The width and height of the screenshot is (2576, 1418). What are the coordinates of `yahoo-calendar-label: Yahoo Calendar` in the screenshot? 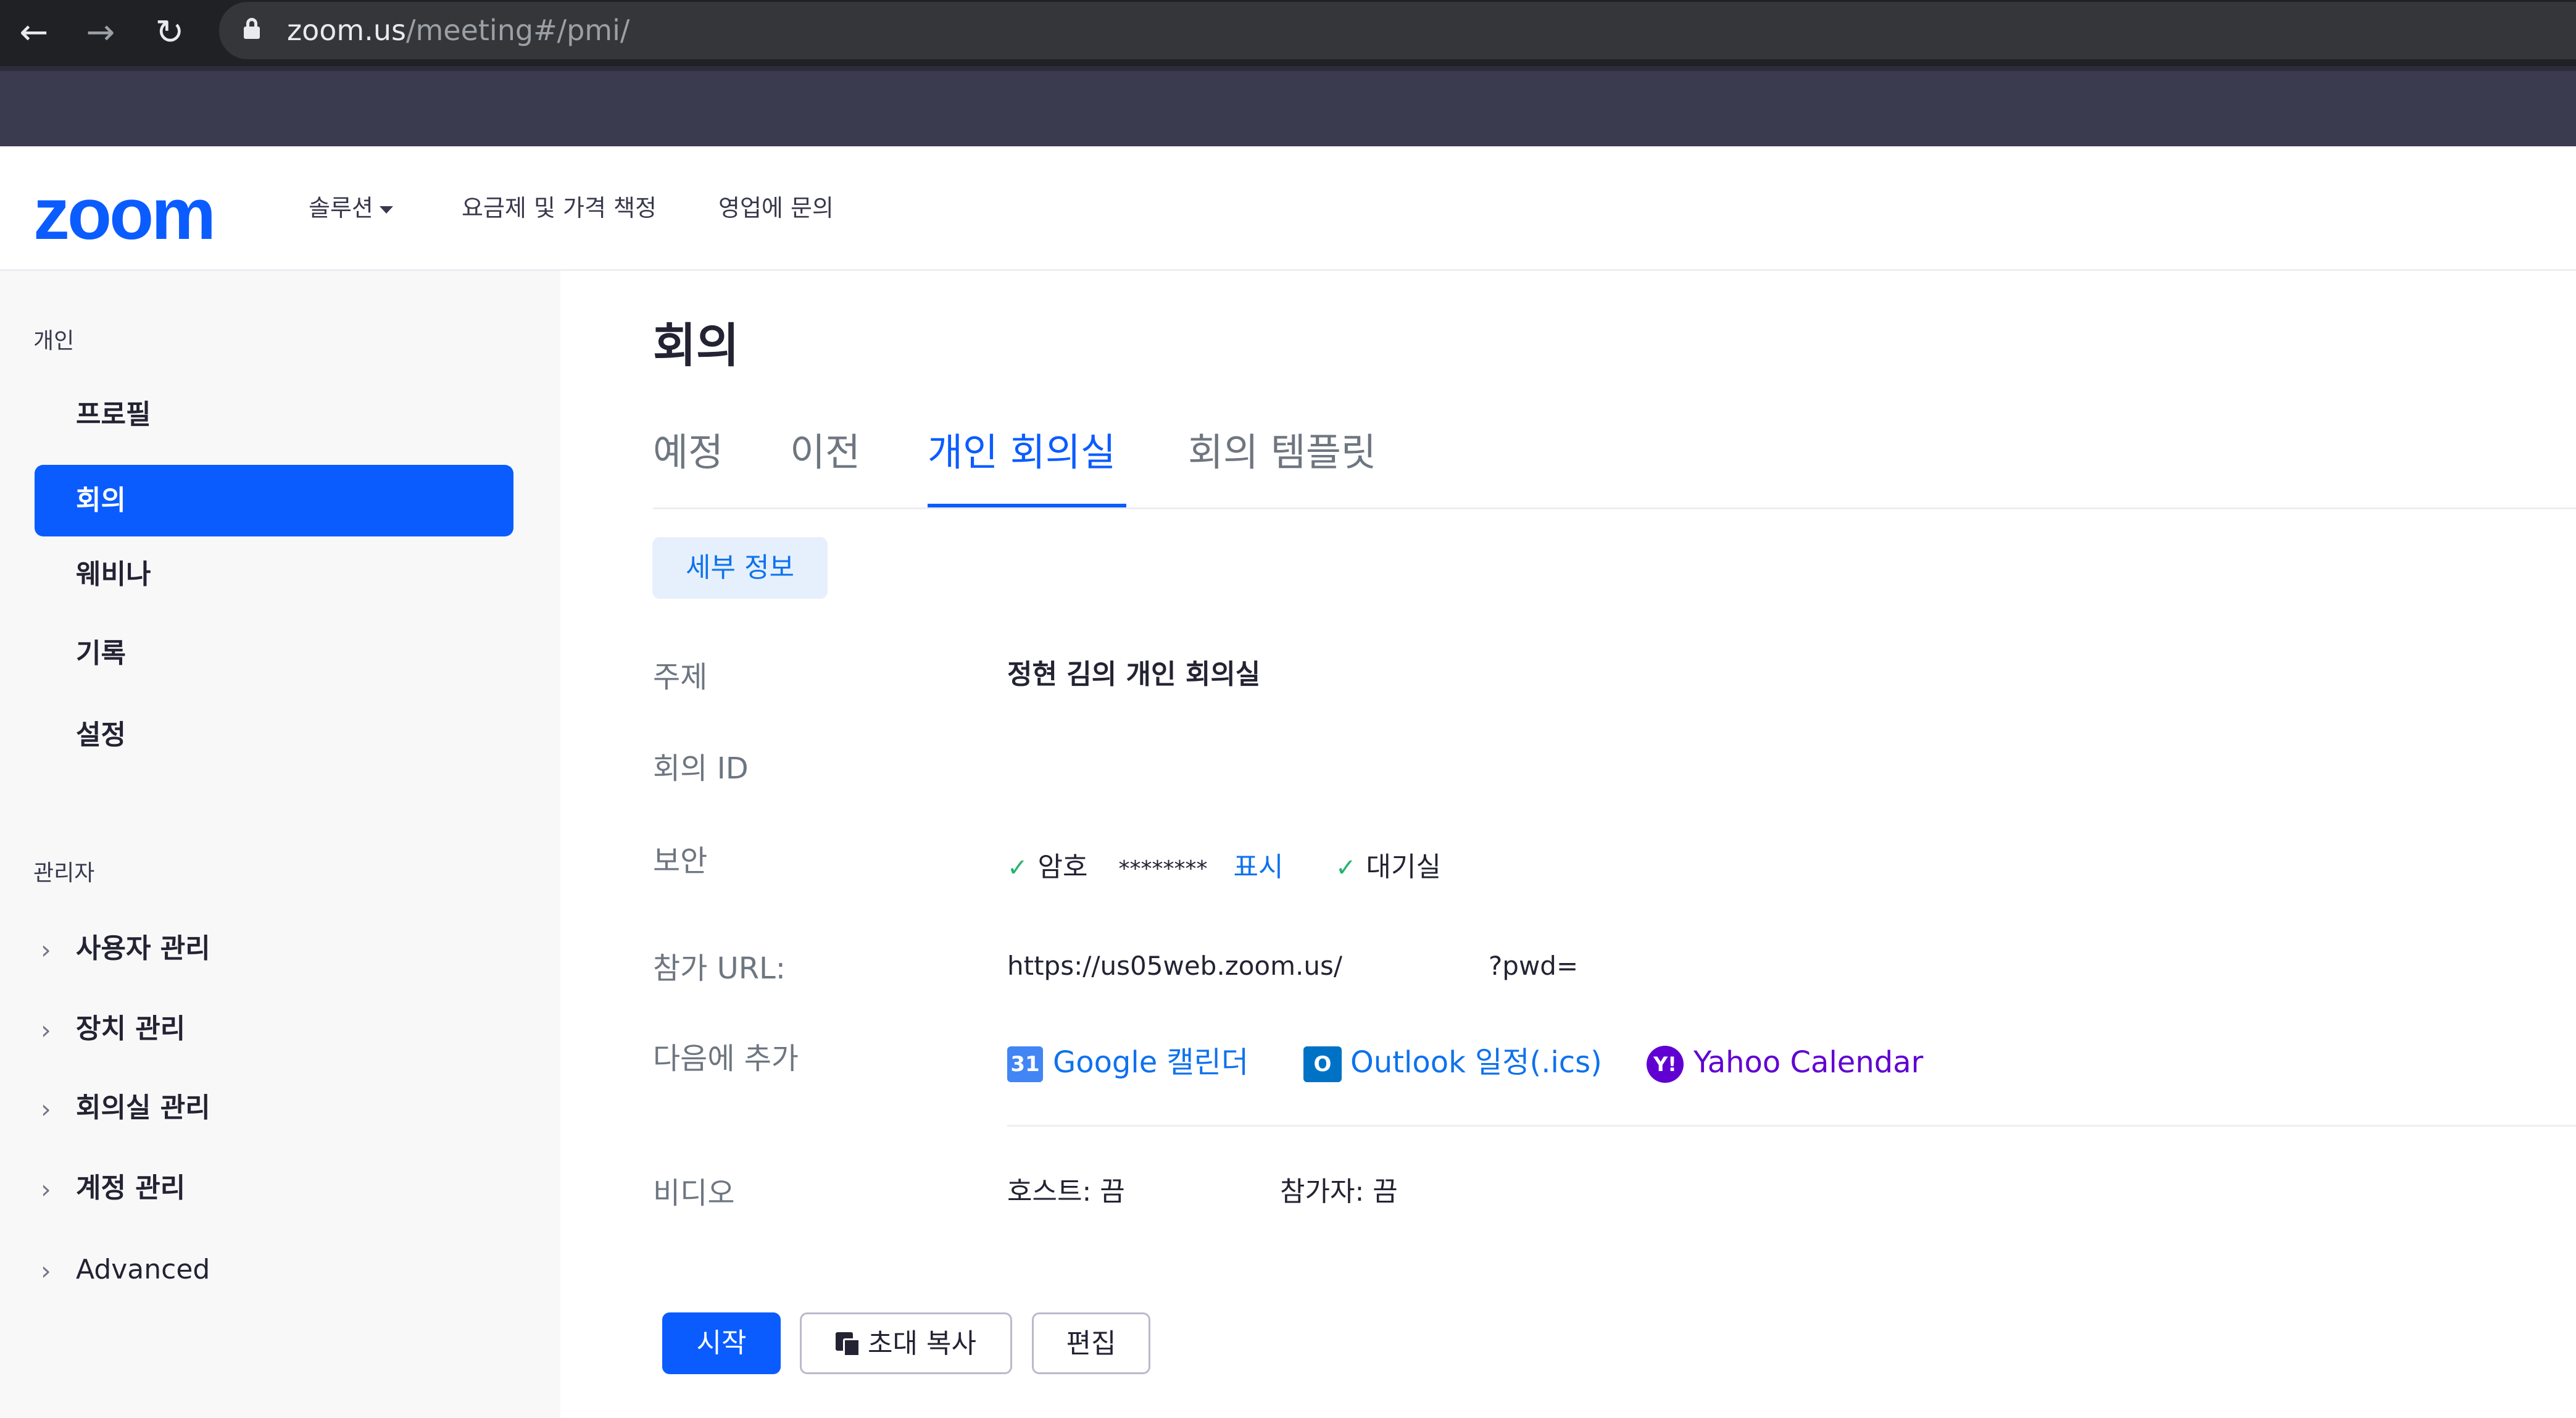 It's located at (1809, 1062).